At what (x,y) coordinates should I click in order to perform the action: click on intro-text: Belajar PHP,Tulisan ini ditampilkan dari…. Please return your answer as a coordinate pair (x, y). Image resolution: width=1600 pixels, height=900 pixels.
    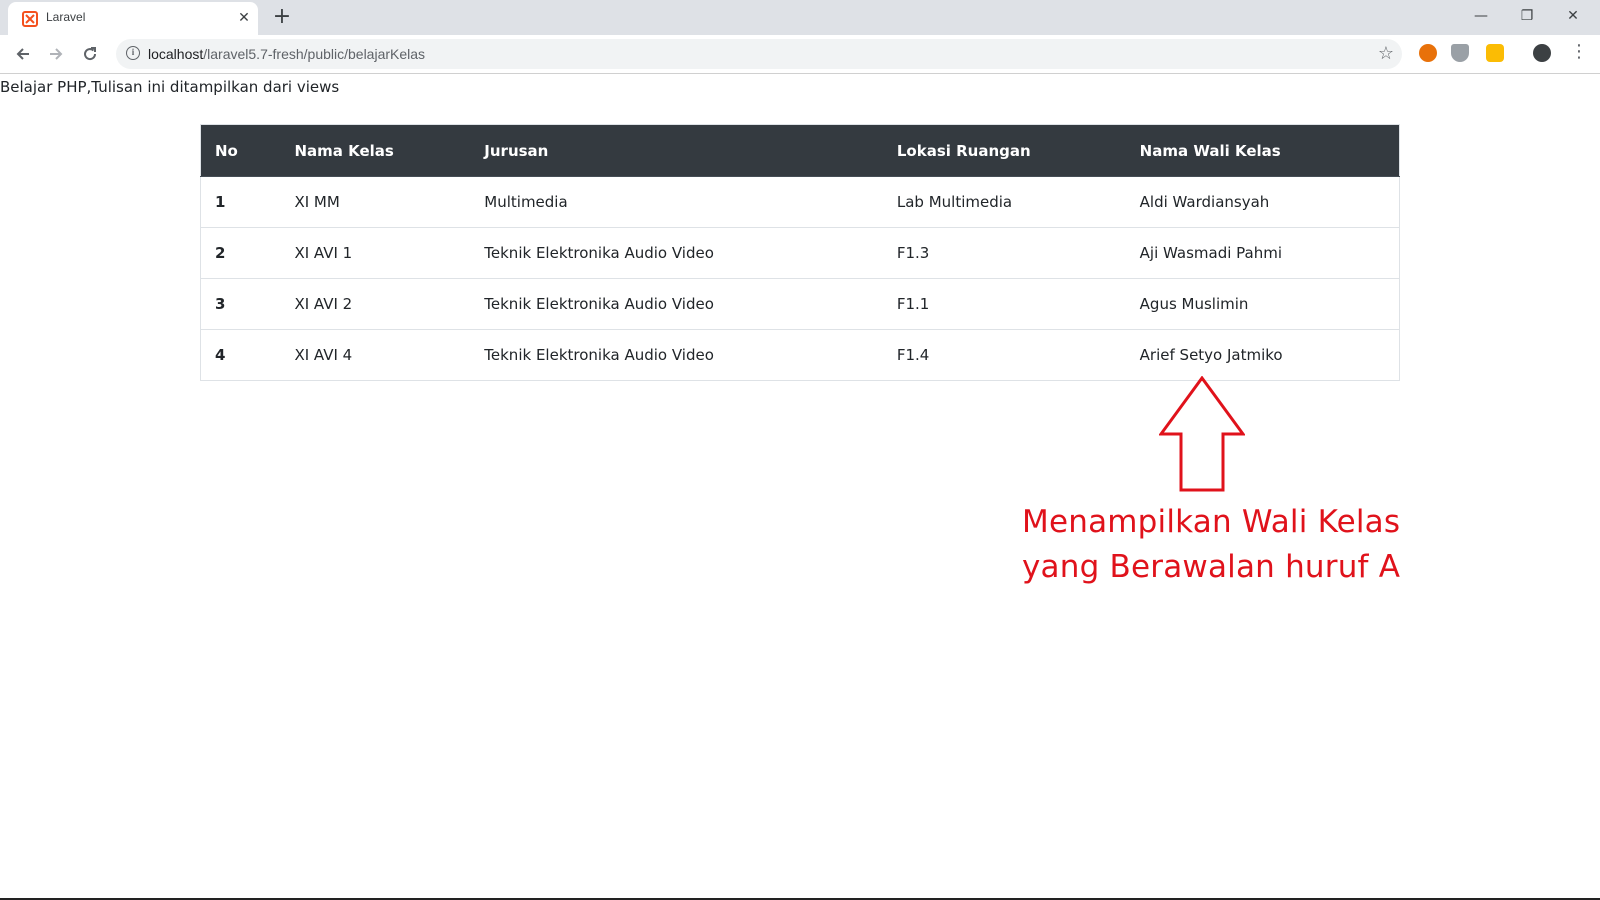
    Looking at the image, I should click on (170, 87).